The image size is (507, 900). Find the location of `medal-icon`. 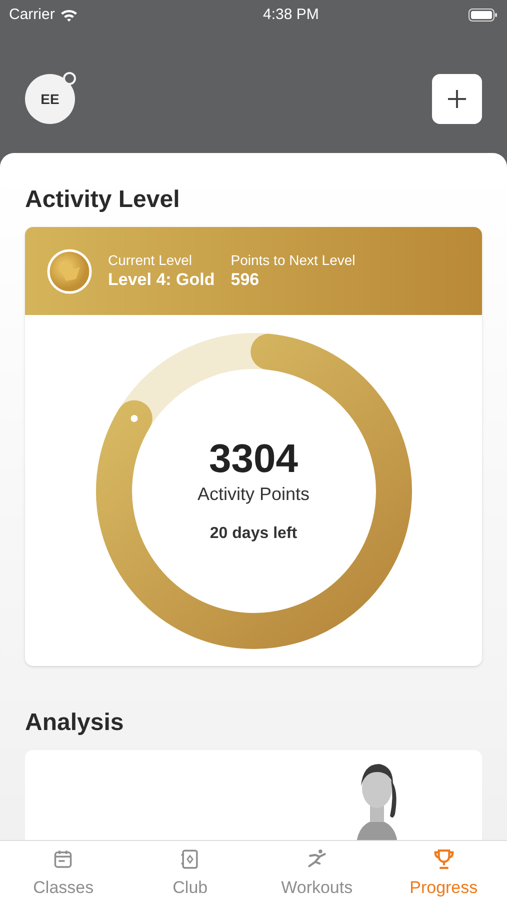

medal-icon is located at coordinates (69, 271).